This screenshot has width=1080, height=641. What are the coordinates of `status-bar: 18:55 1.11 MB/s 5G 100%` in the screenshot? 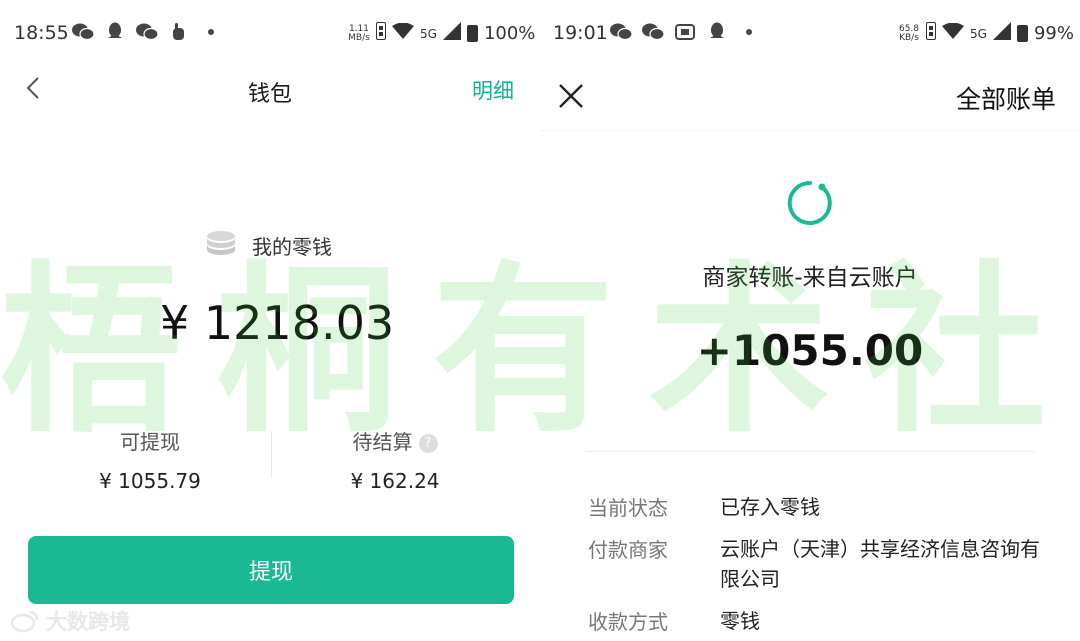 It's located at (270, 33).